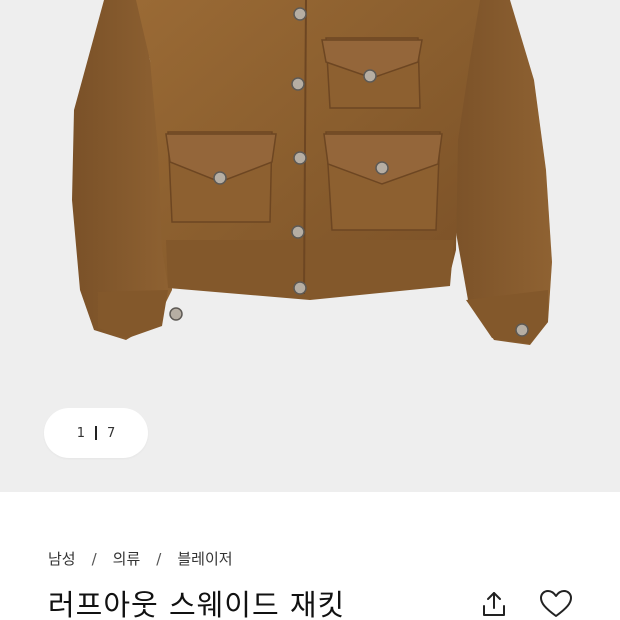  What do you see at coordinates (62, 558) in the screenshot?
I see `breadcrumb-item-men: 남성` at bounding box center [62, 558].